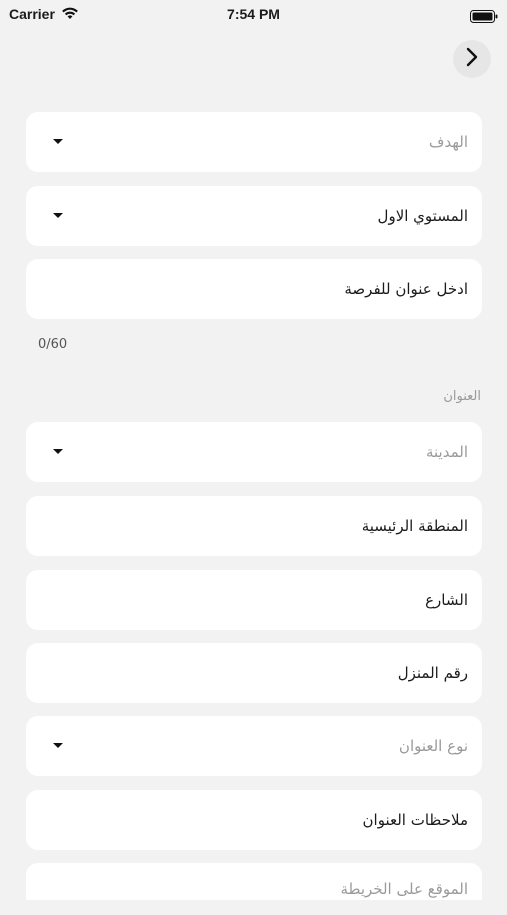 The height and width of the screenshot is (915, 507). I want to click on level-select: المستوي الاول, so click(254, 216).